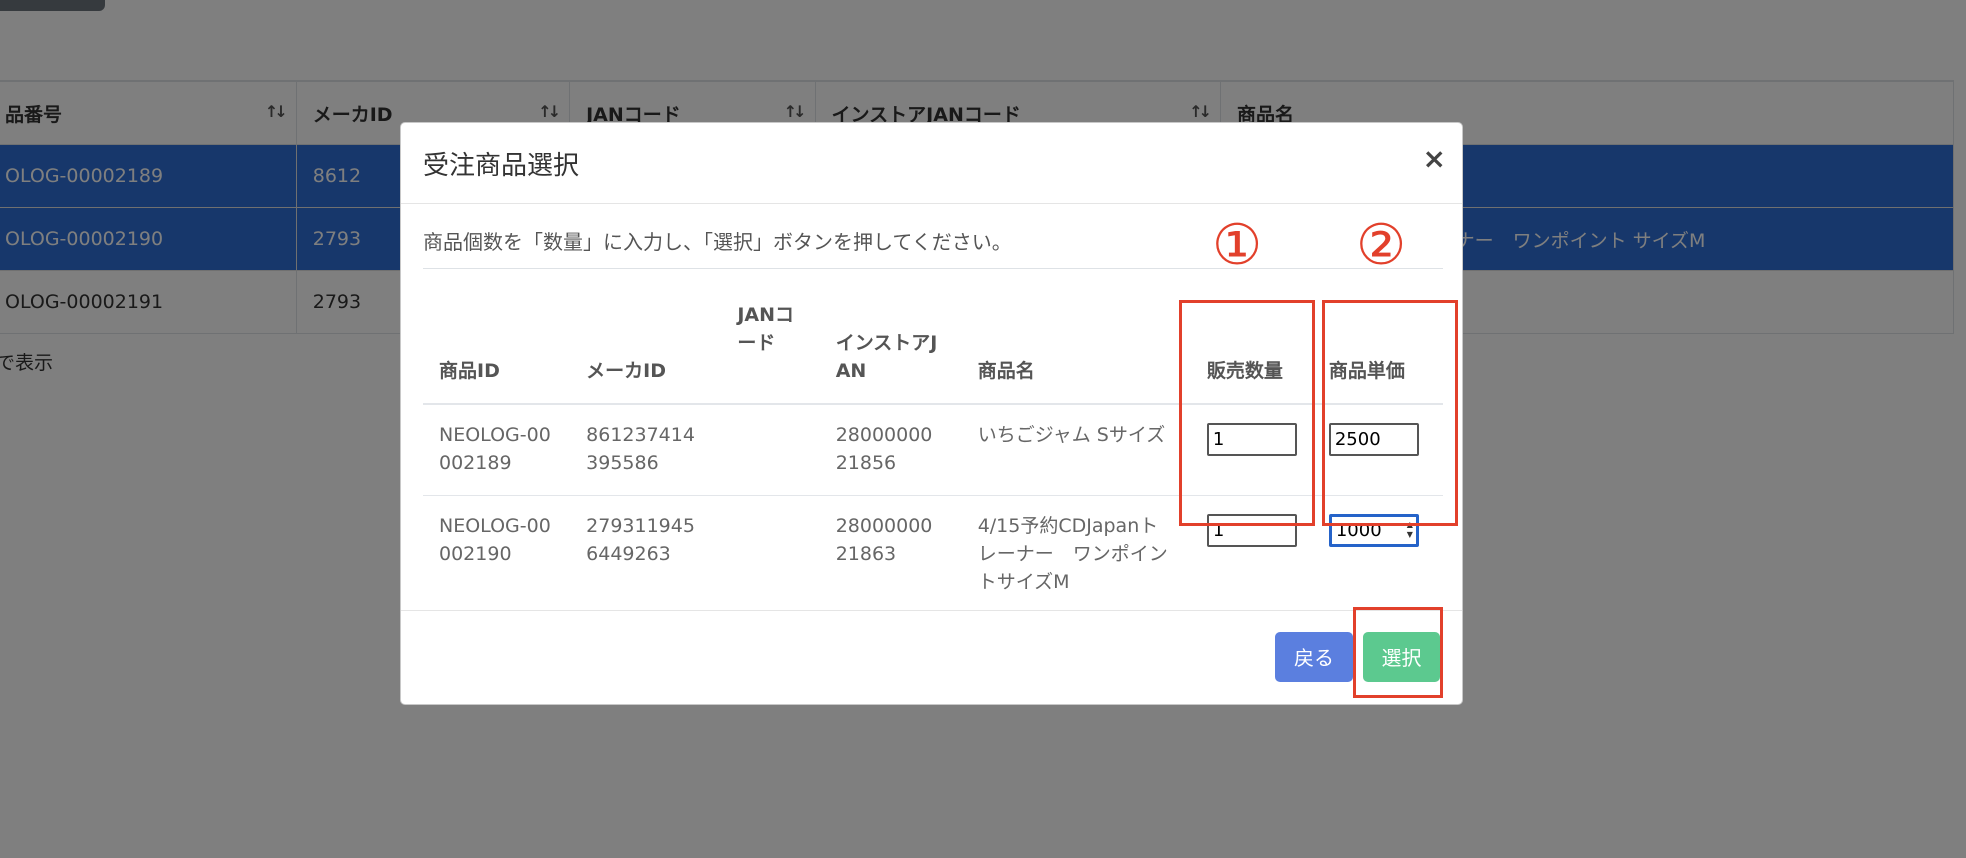 The image size is (1966, 858). What do you see at coordinates (1247, 413) in the screenshot?
I see `annotation-box-quantity` at bounding box center [1247, 413].